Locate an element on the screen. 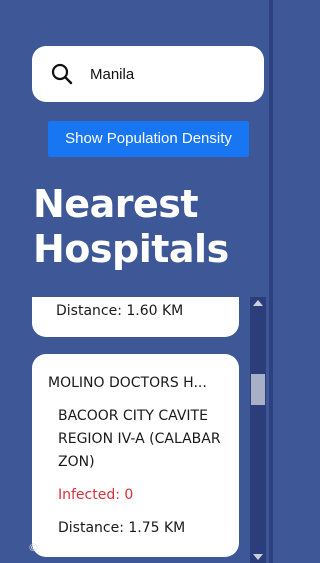 This screenshot has height=563, width=320. scrollbar-thumb is located at coordinates (258, 389).